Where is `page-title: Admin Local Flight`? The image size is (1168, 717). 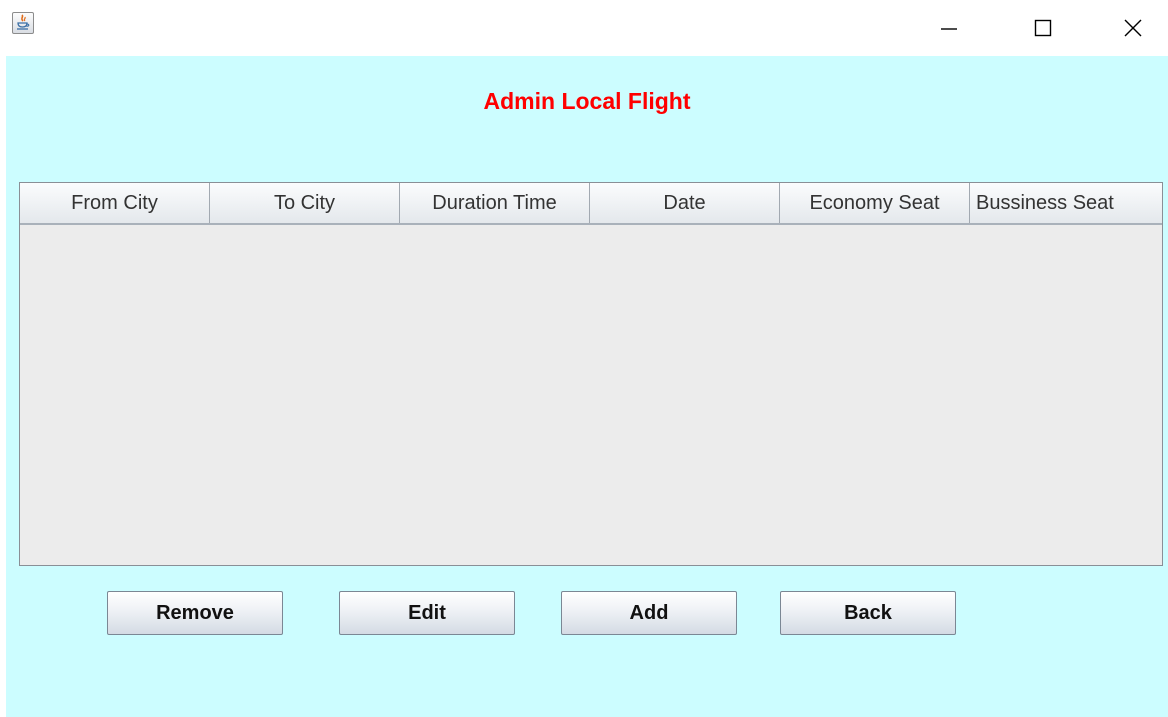 page-title: Admin Local Flight is located at coordinates (587, 101).